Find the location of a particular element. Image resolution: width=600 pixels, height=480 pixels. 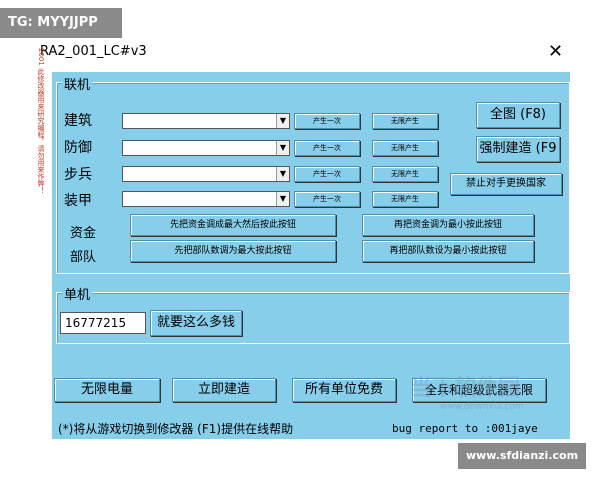

money-min-button: 再把资金调为最小按此按钮 is located at coordinates (448, 225).